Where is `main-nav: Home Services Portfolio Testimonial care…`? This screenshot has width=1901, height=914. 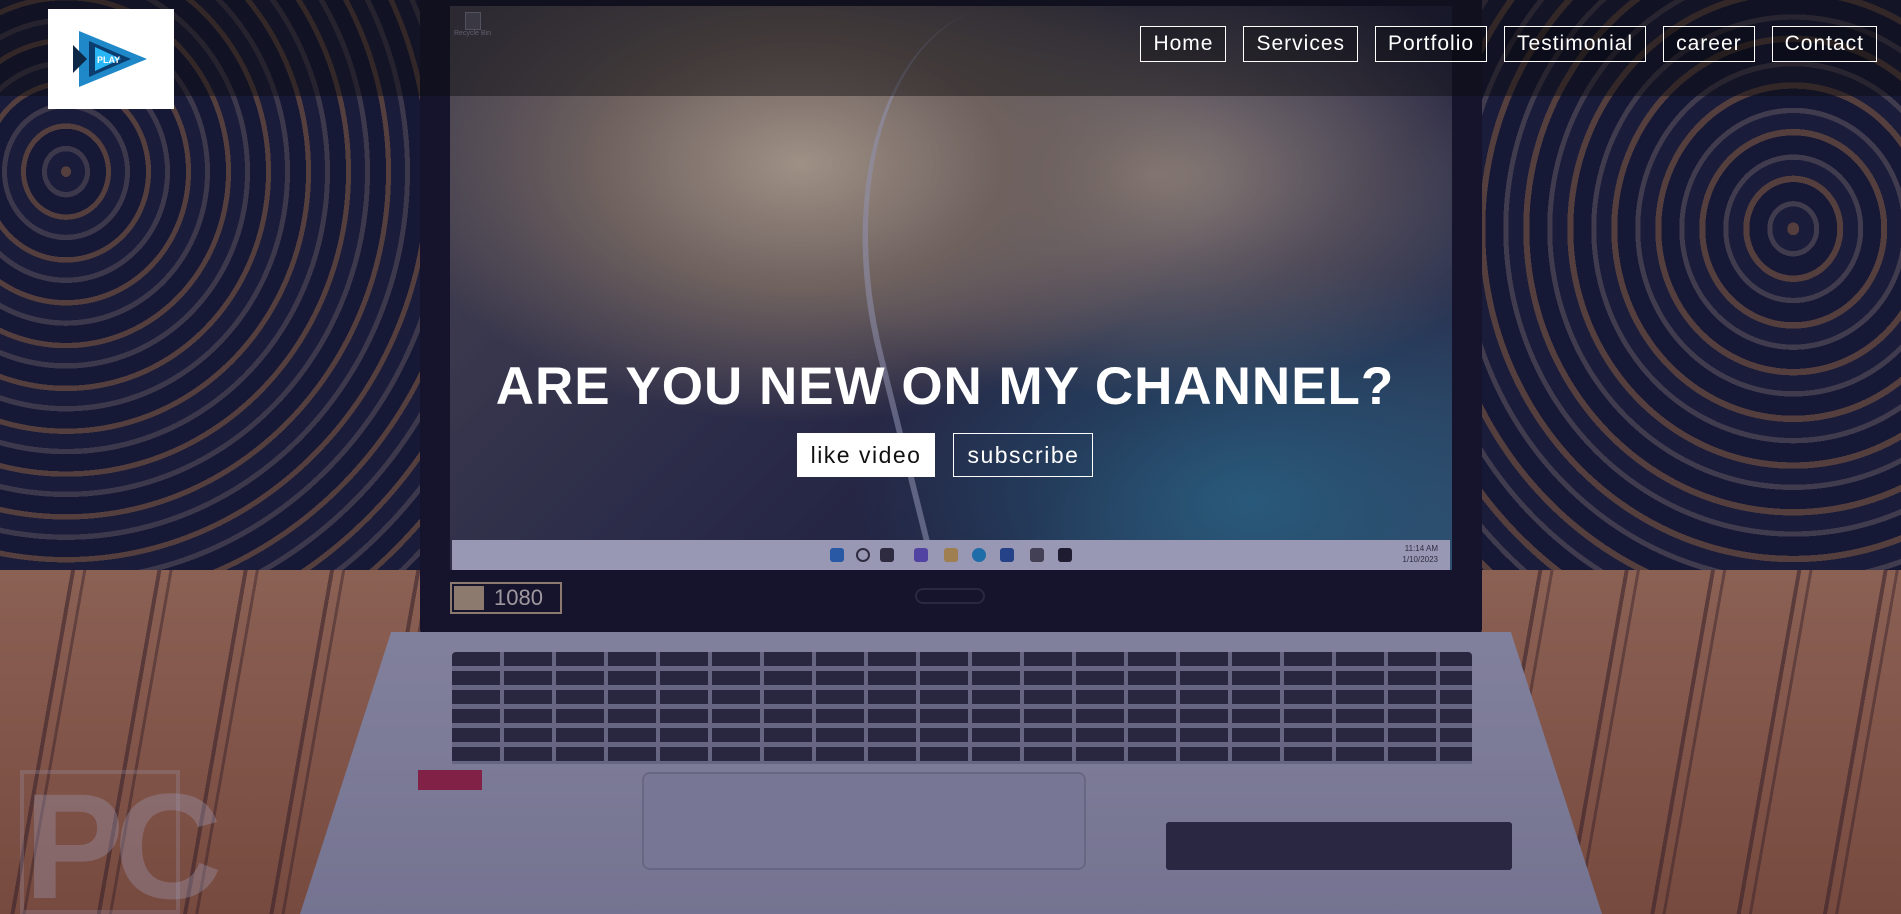
main-nav: Home Services Portfolio Testimonial care… is located at coordinates (1508, 44).